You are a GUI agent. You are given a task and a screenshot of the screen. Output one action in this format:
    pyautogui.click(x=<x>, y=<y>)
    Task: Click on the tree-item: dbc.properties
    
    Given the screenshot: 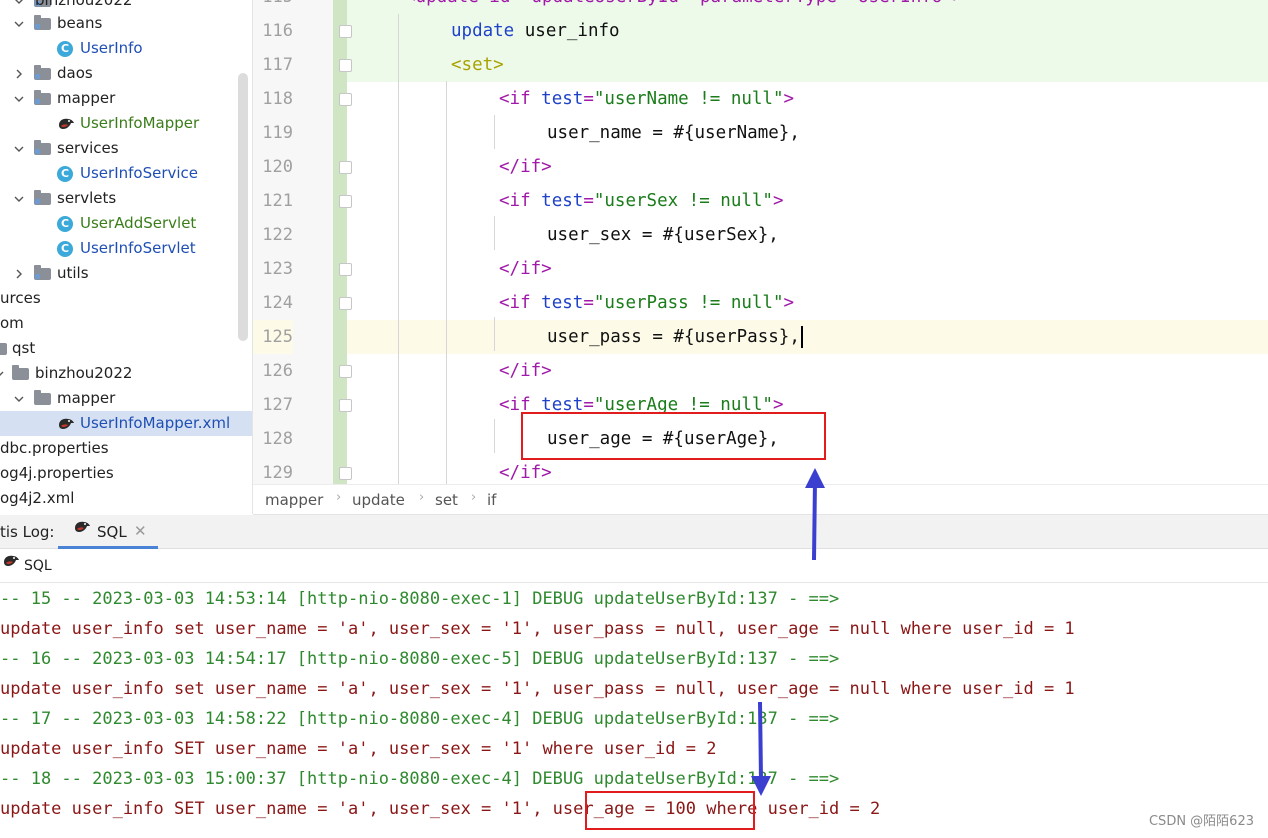 What is the action you would take?
    pyautogui.click(x=126, y=448)
    